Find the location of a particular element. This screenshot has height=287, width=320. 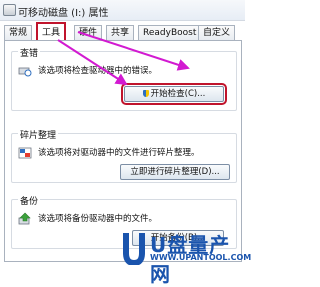

defrag-desc: 该选项将对驱动器中的文件进行碎片整理。 is located at coordinates (119, 153).